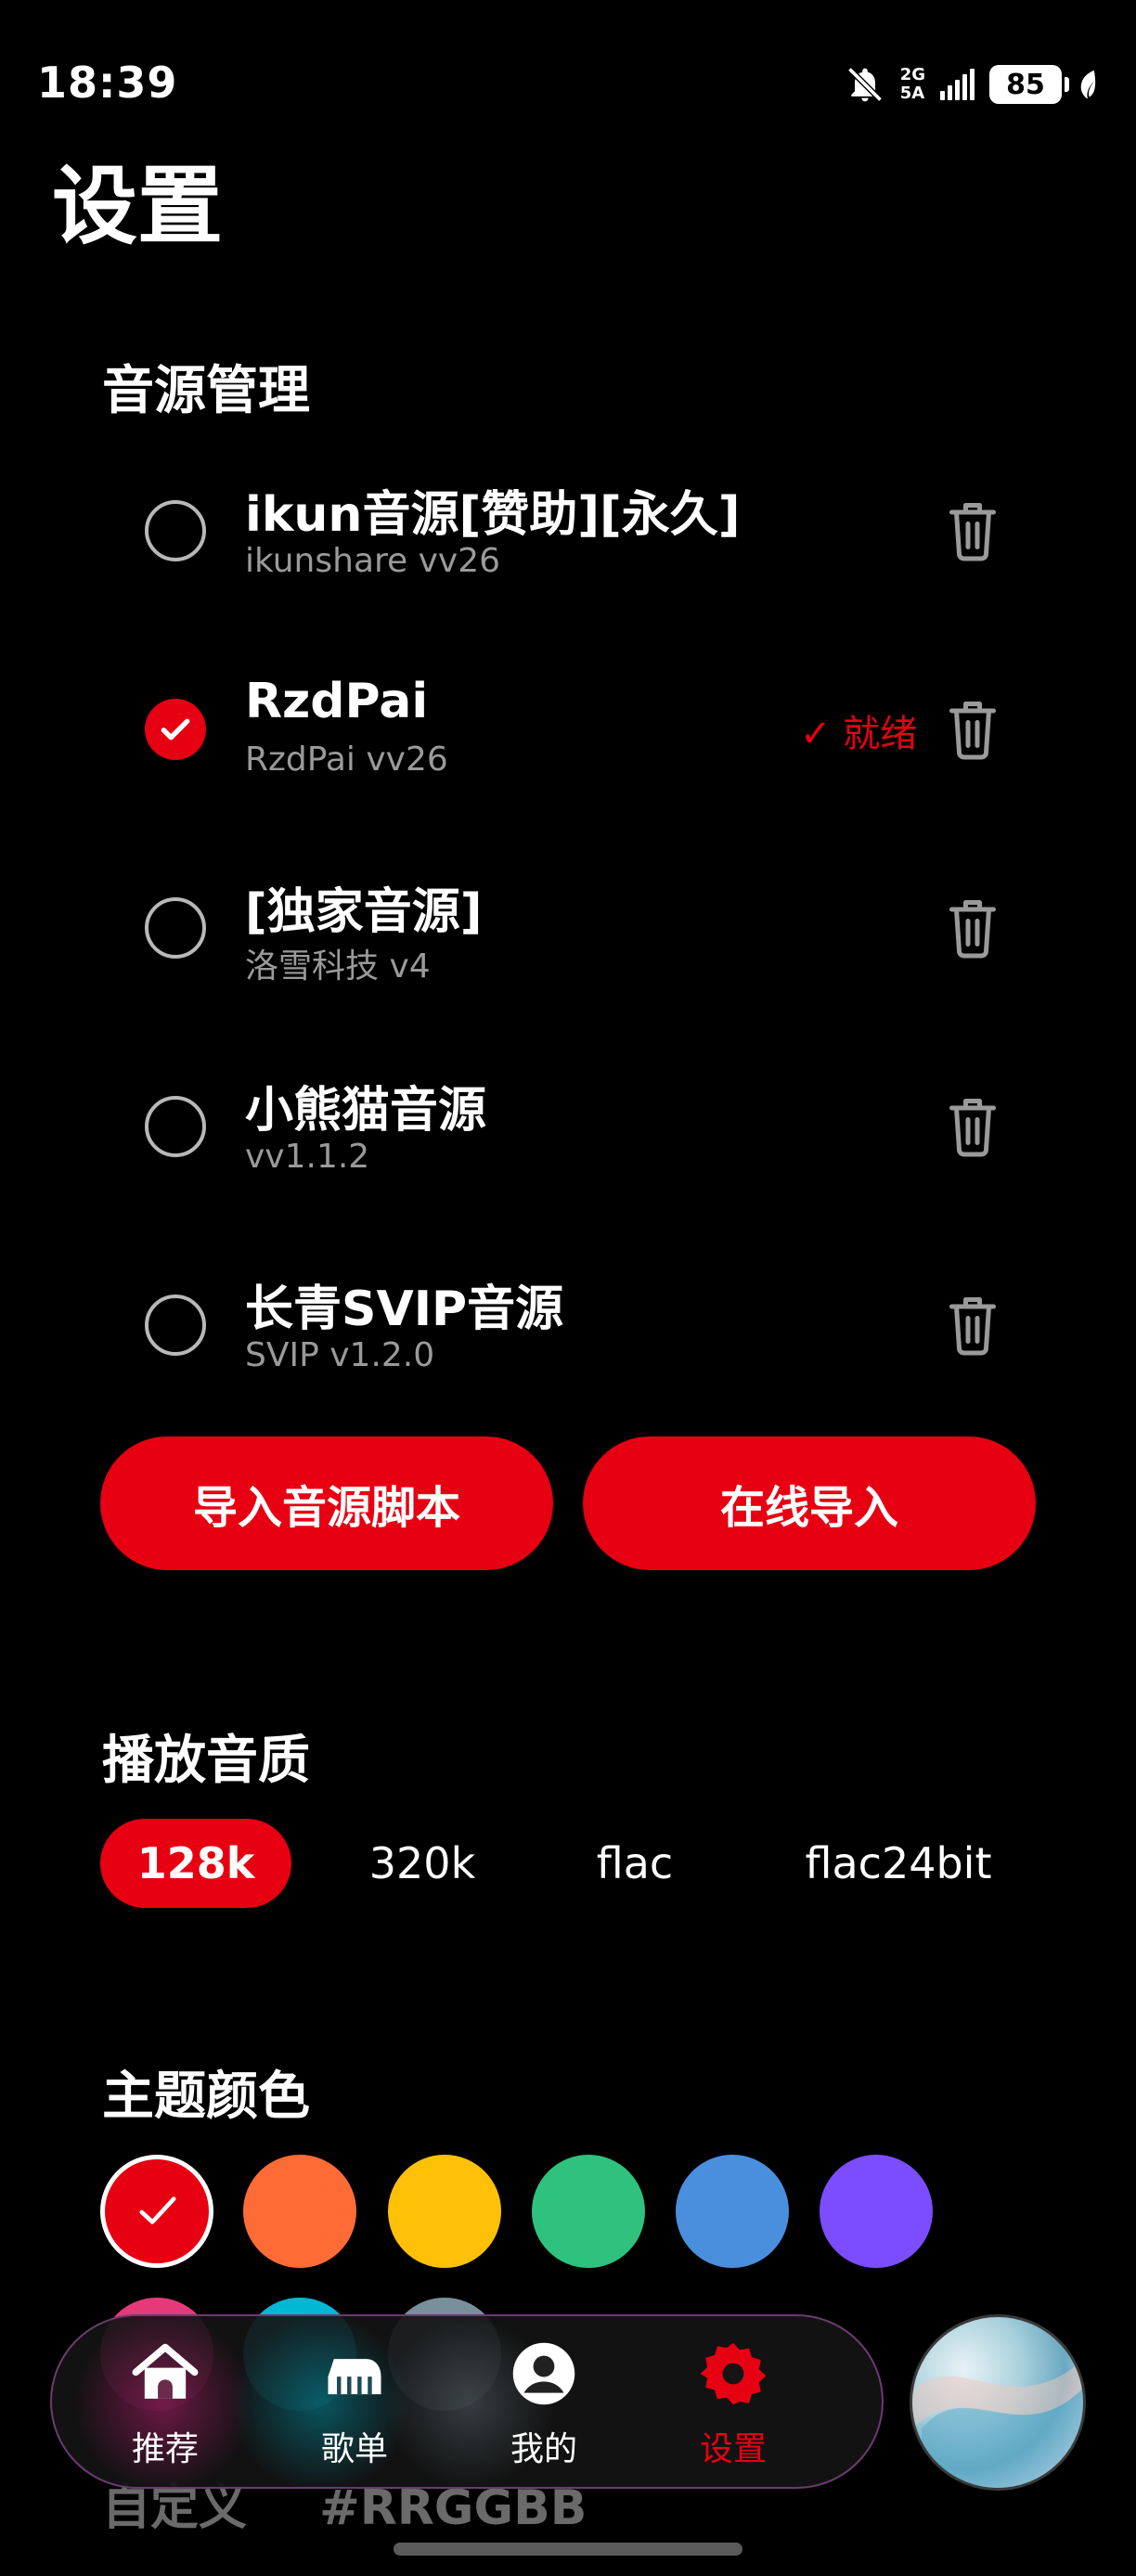  Describe the element at coordinates (326, 1503) in the screenshot. I see `import-script-button: 导入音源脚本` at that location.